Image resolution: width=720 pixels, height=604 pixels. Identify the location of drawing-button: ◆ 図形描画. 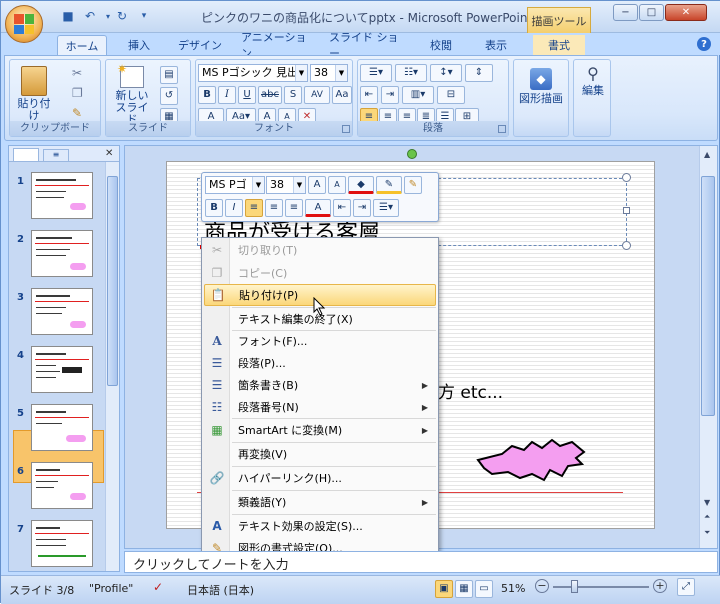
(541, 86).